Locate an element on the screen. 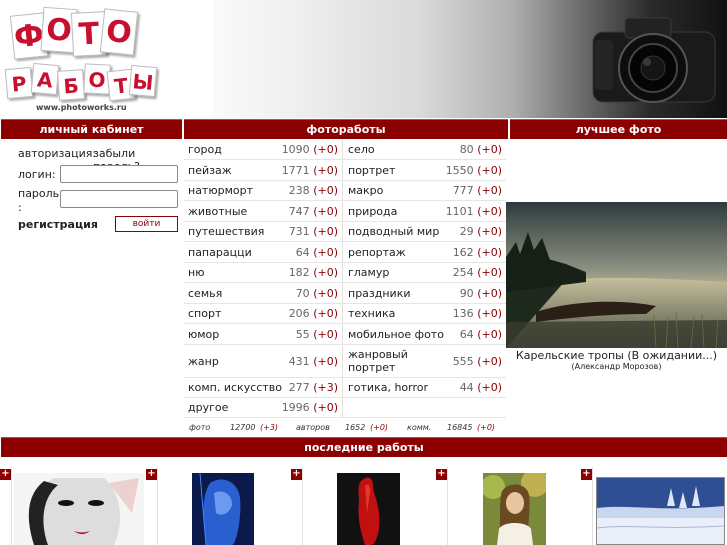 This screenshot has height=545, width=727. stats-comments-delta: (+0) is located at coordinates (486, 427).